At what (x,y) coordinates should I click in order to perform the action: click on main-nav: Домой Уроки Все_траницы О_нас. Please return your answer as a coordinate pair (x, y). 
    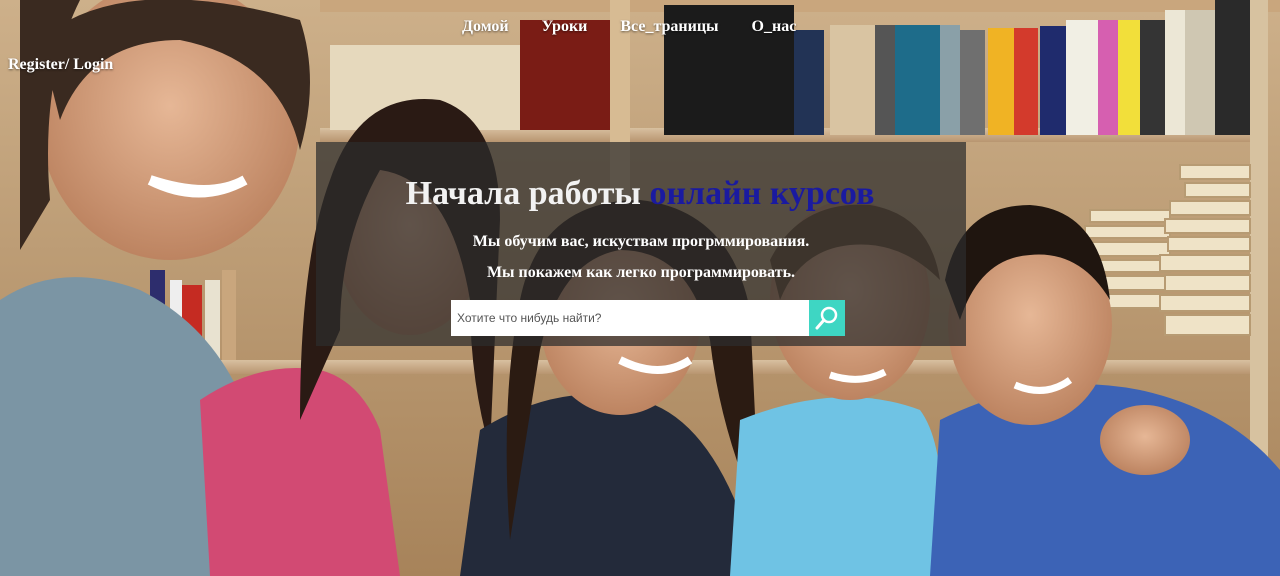
    Looking at the image, I should click on (645, 27).